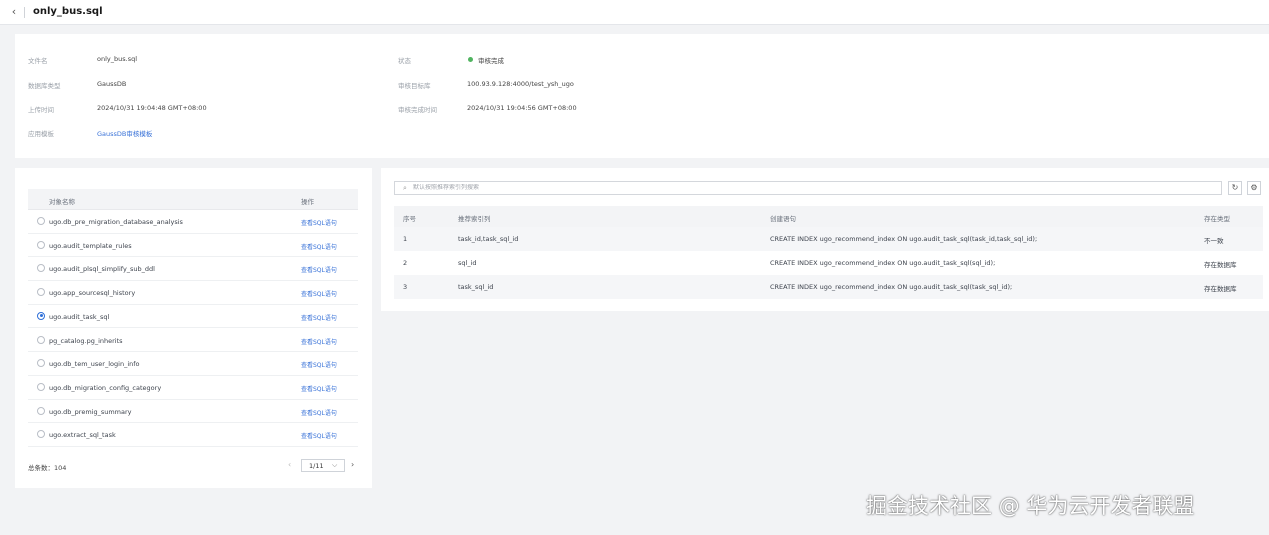 This screenshot has width=1269, height=535. I want to click on row-number: 2, so click(405, 263).